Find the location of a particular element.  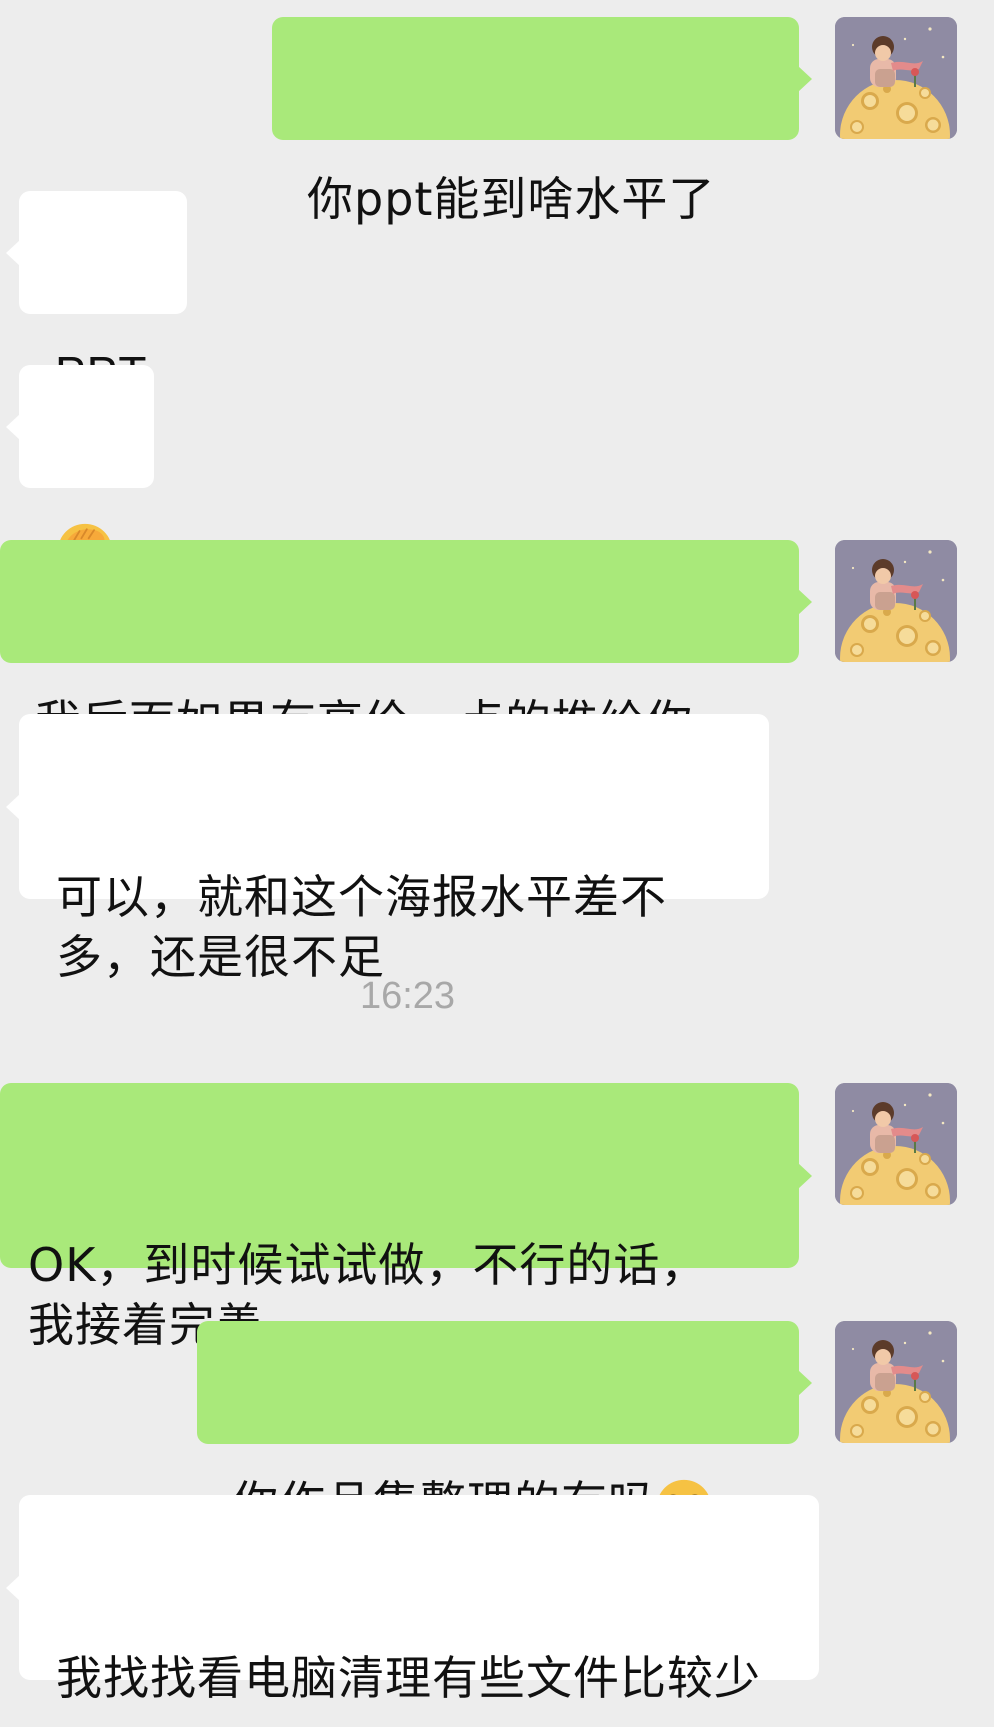

chat-timestamp: 16:23 is located at coordinates (407, 996).